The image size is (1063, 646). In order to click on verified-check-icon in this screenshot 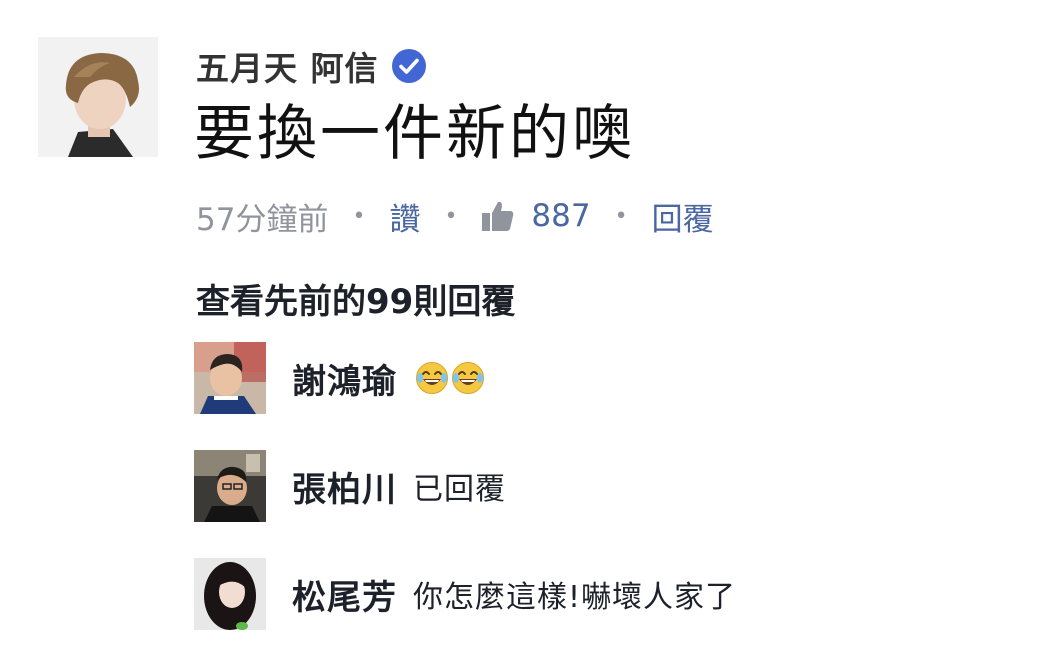, I will do `click(409, 66)`.